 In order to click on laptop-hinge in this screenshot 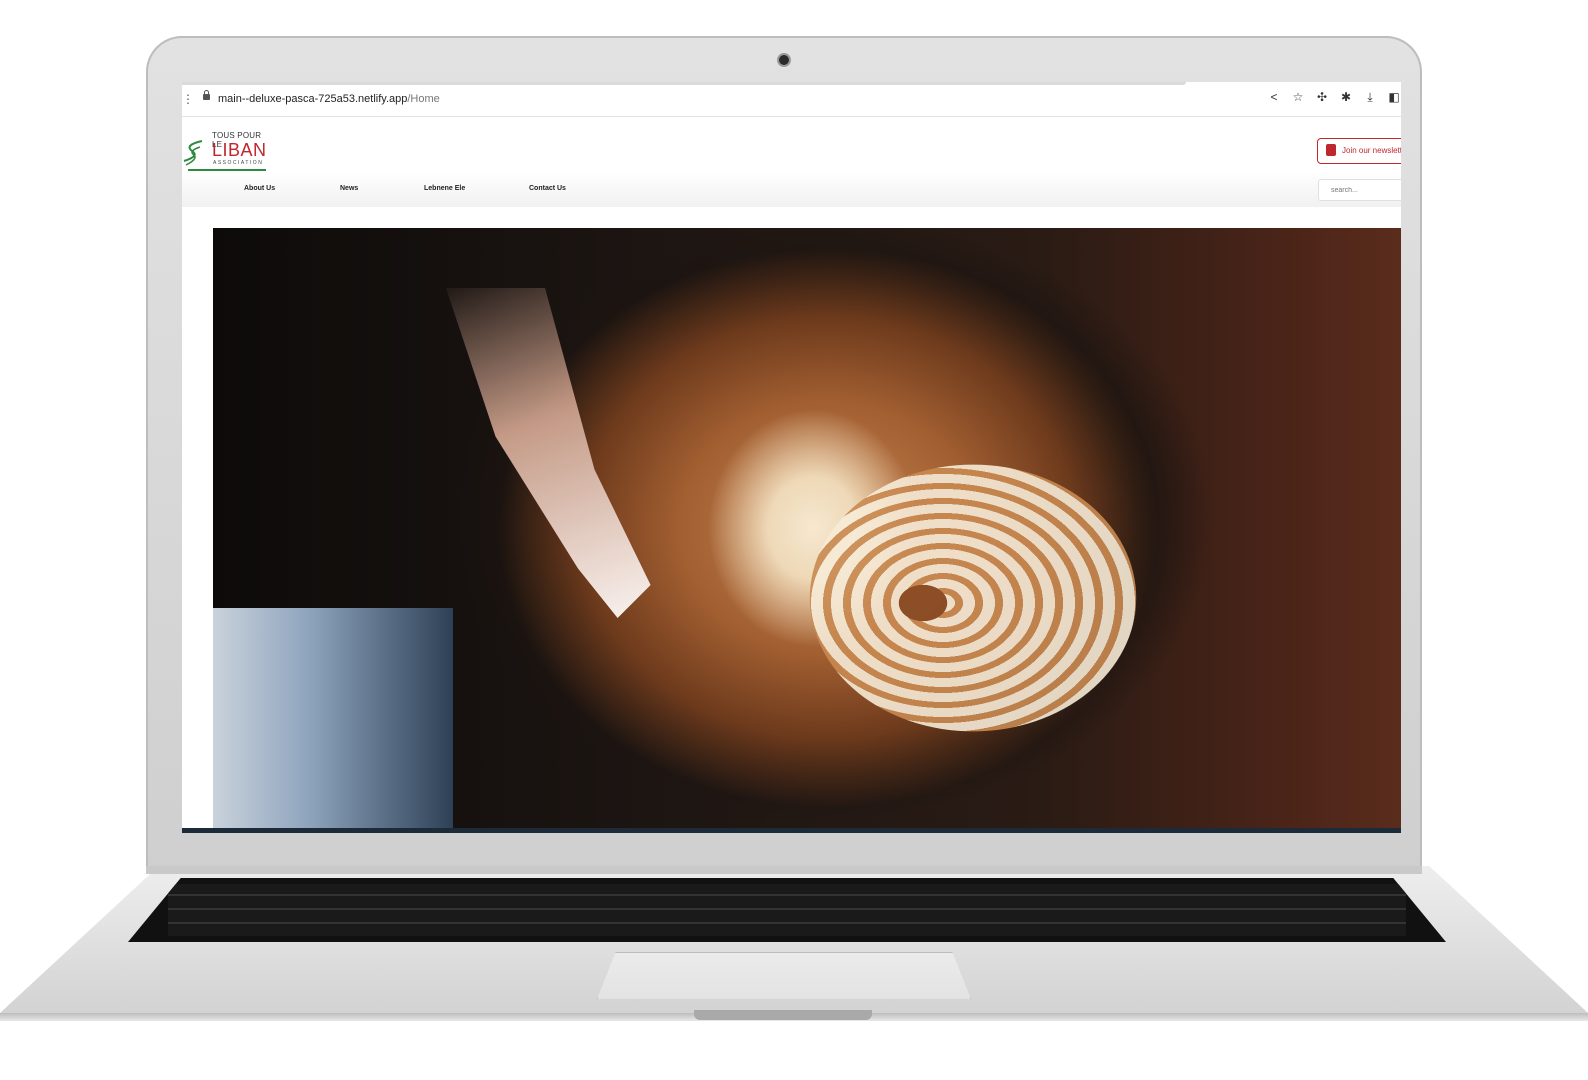, I will do `click(784, 870)`.